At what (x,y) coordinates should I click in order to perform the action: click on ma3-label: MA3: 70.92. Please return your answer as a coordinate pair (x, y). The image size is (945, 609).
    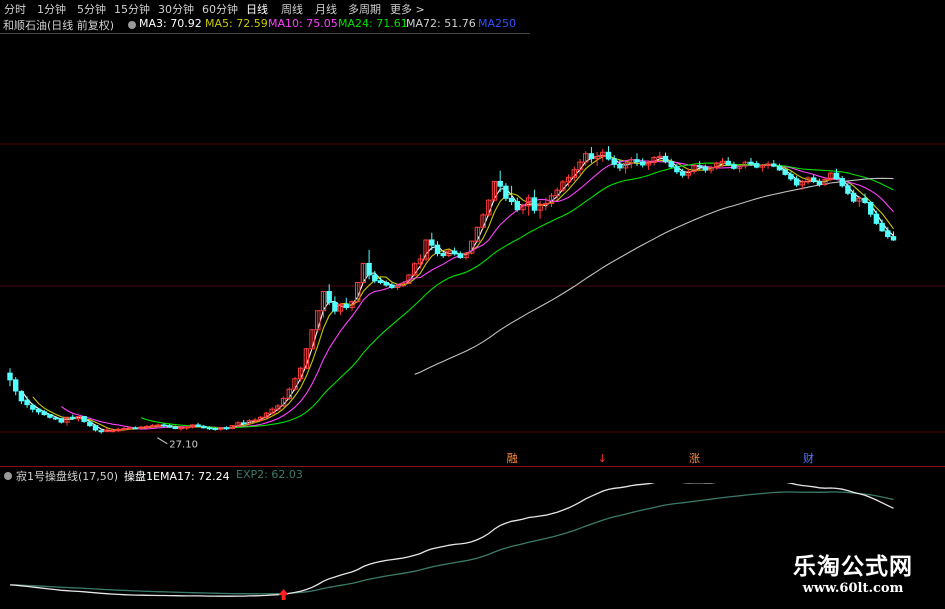
    Looking at the image, I should click on (170, 23).